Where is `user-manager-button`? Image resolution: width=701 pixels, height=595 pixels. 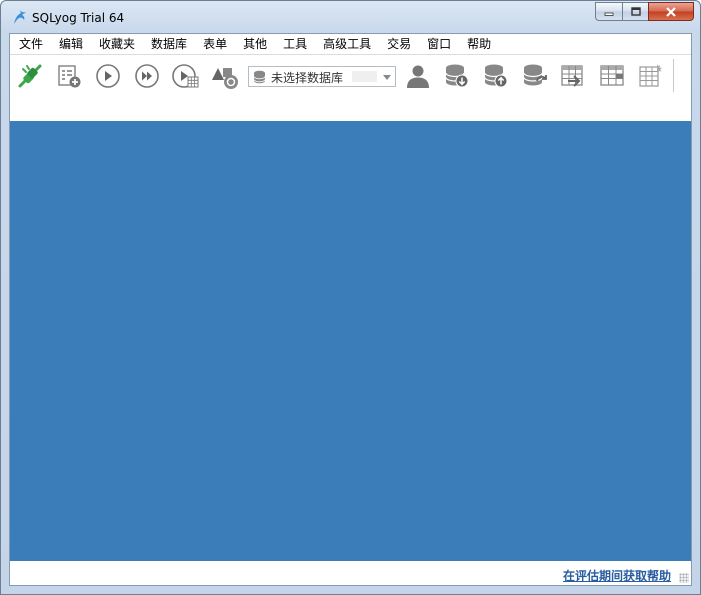 user-manager-button is located at coordinates (418, 76).